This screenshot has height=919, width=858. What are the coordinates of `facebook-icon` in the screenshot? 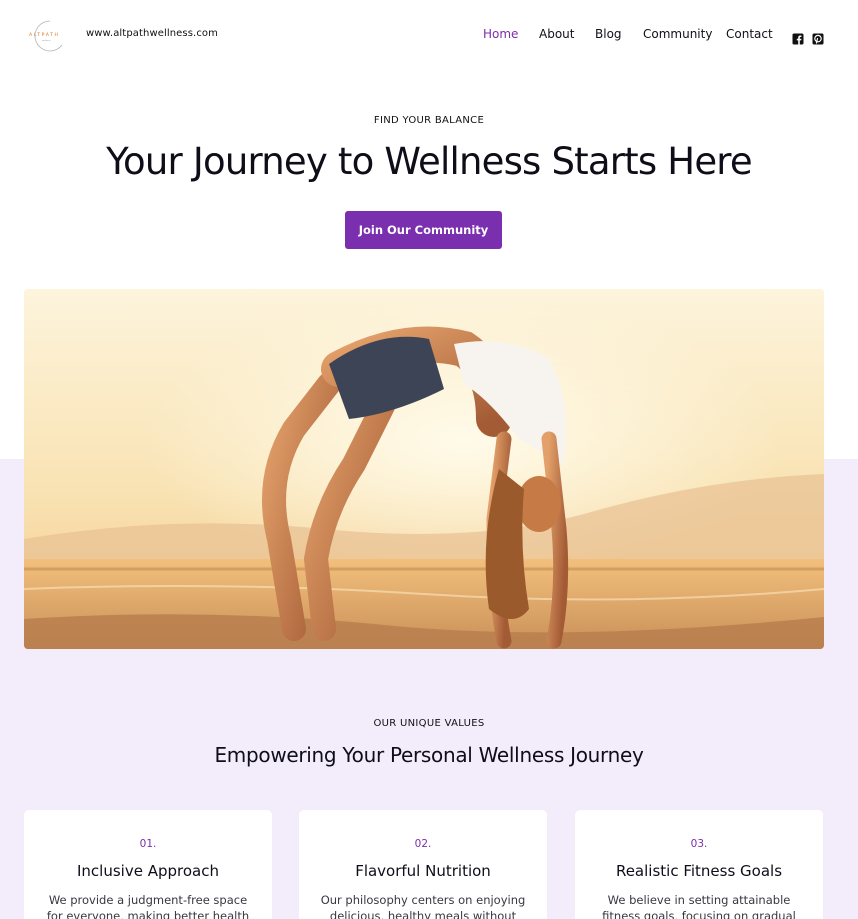 It's located at (798, 37).